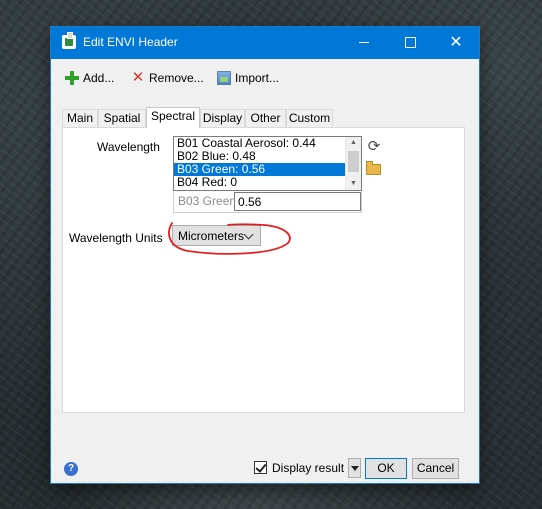 This screenshot has width=542, height=509. I want to click on wavelength-units-label: Wavelength Units, so click(116, 238).